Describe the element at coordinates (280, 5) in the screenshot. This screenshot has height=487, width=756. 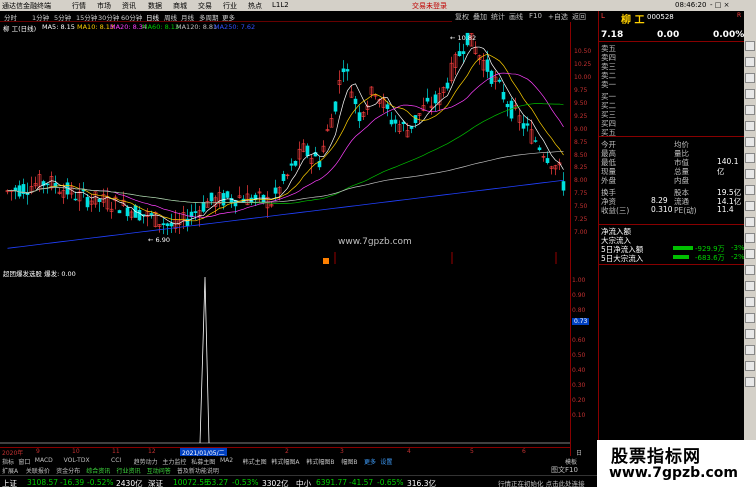
I see `menu-l1l2: L1L2` at that location.